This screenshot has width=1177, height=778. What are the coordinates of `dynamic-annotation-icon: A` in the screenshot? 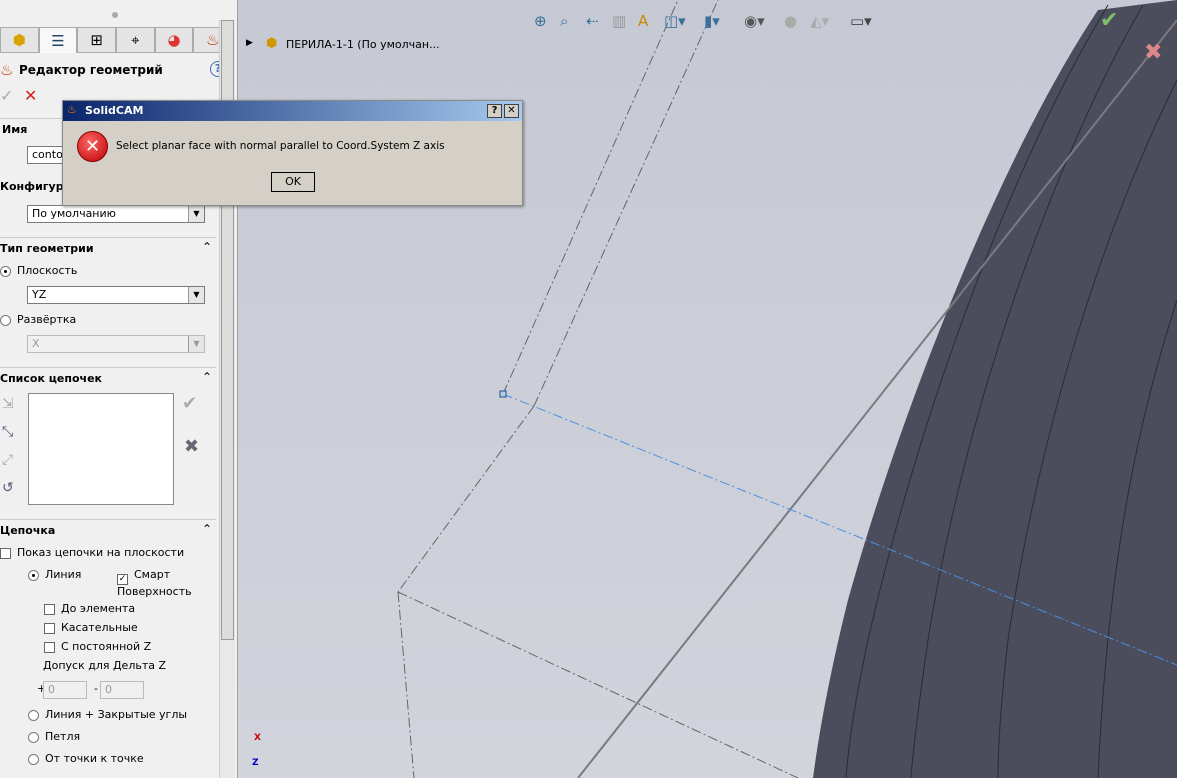 It's located at (643, 21).